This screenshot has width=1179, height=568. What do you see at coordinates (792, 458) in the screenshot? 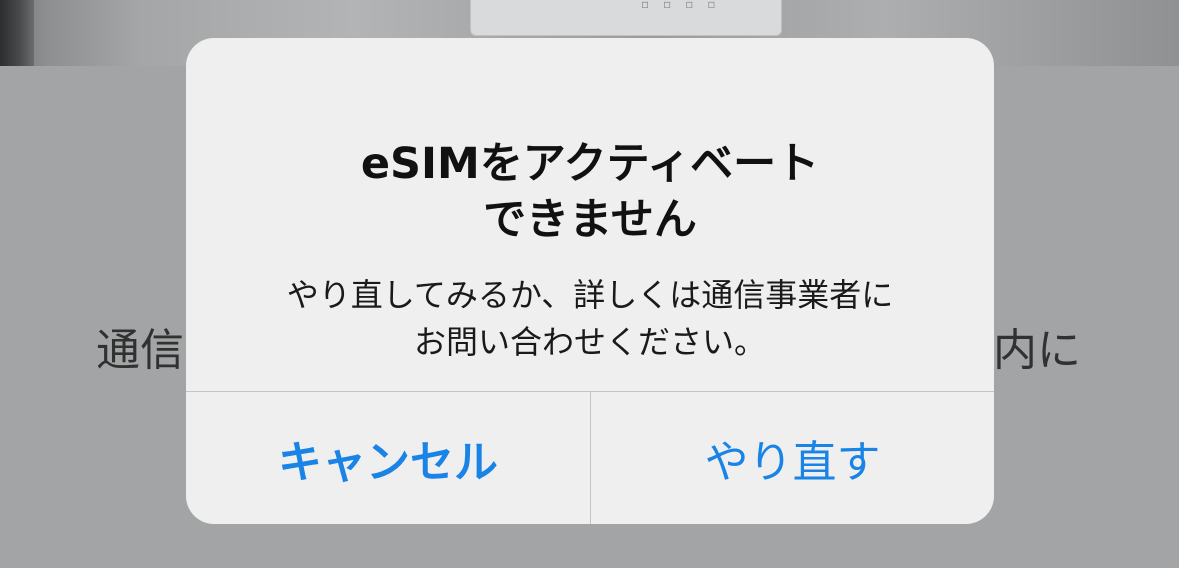
I see `retry-button: やり直す` at bounding box center [792, 458].